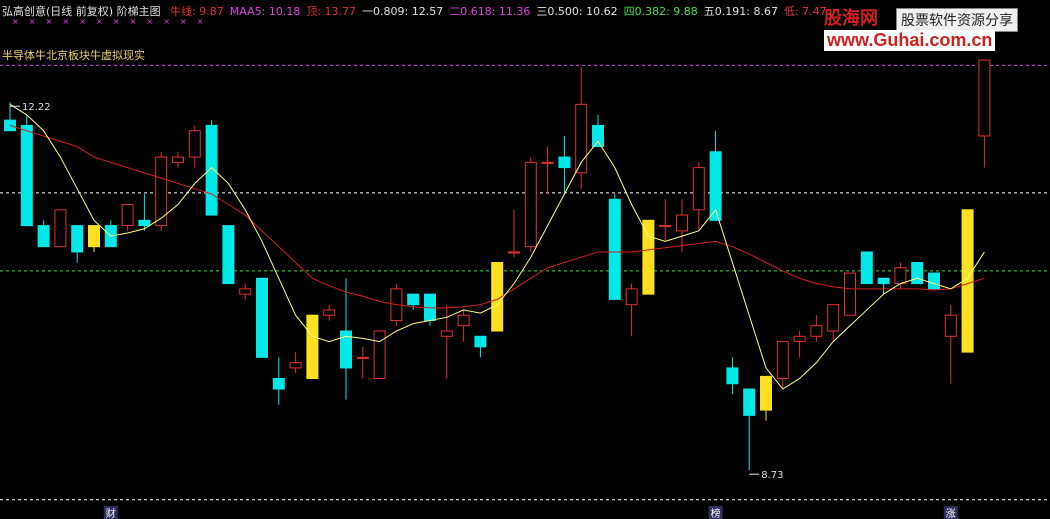 Image resolution: width=1050 pixels, height=519 pixels. What do you see at coordinates (331, 11) in the screenshot?
I see `indicator-2: 顶: 13.77` at bounding box center [331, 11].